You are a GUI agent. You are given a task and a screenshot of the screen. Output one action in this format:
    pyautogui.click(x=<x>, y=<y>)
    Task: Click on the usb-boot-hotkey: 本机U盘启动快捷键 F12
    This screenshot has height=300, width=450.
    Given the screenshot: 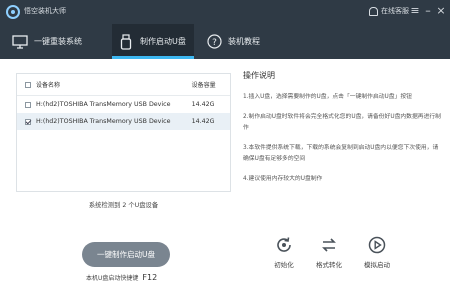 What is the action you would take?
    pyautogui.click(x=121, y=277)
    